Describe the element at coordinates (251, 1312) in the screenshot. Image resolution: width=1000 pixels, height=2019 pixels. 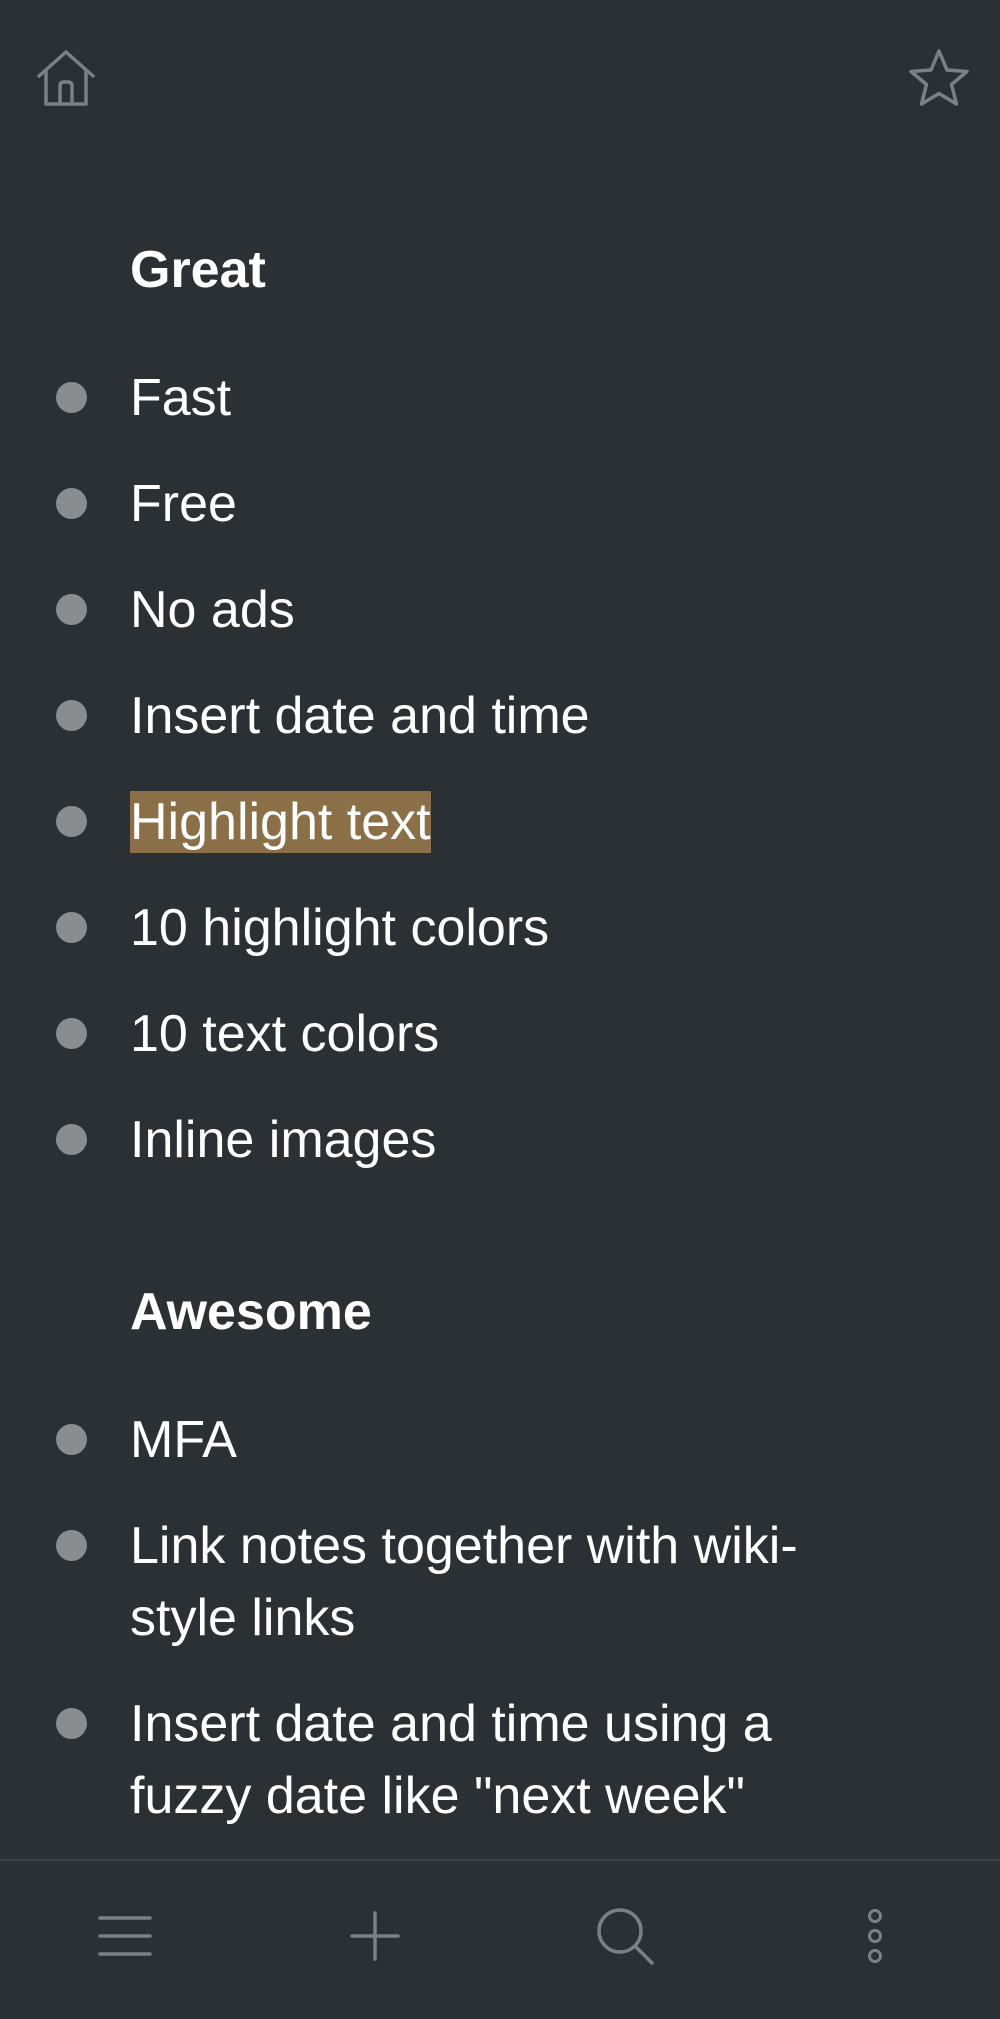
I see `section-heading-awesome: Awesome` at that location.